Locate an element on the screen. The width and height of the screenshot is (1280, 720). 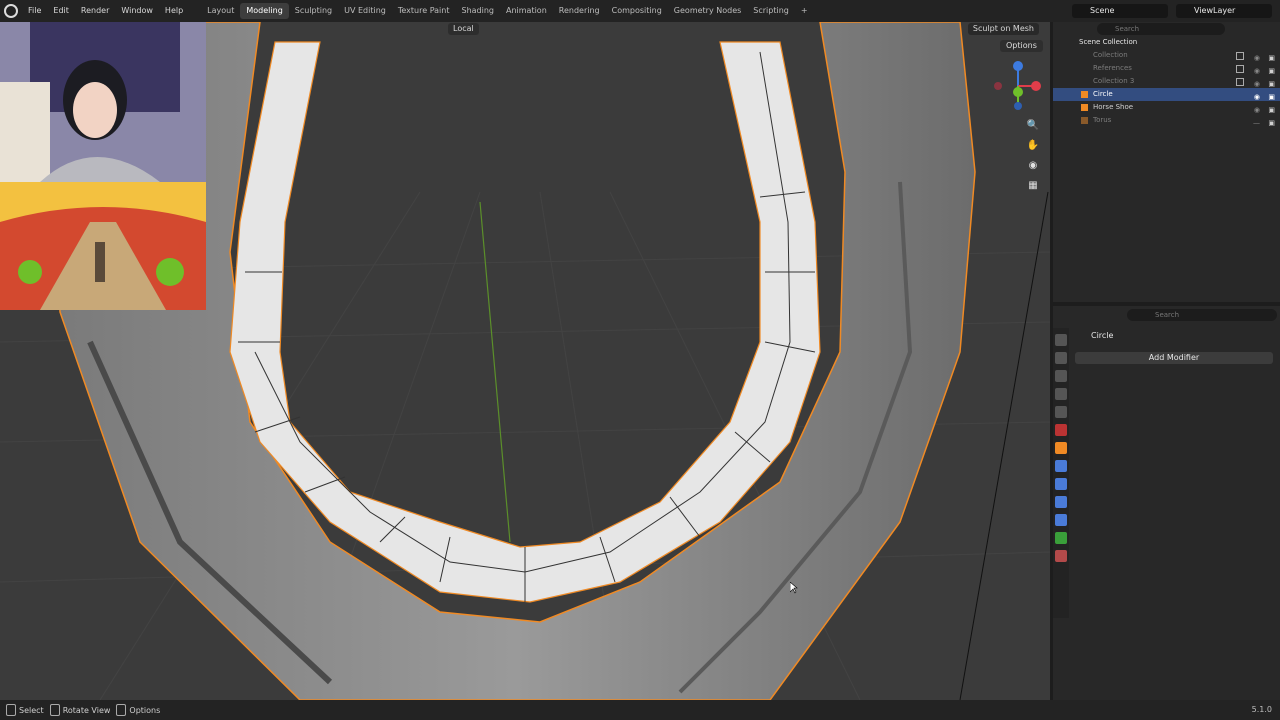
outliner-scene-collection: Scene Collection is located at coordinates (1166, 42).